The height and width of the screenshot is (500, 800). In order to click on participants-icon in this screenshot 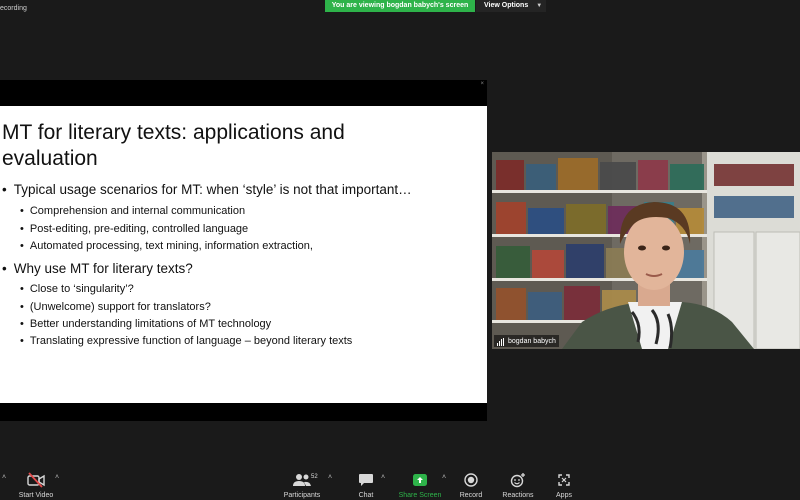, I will do `click(302, 480)`.